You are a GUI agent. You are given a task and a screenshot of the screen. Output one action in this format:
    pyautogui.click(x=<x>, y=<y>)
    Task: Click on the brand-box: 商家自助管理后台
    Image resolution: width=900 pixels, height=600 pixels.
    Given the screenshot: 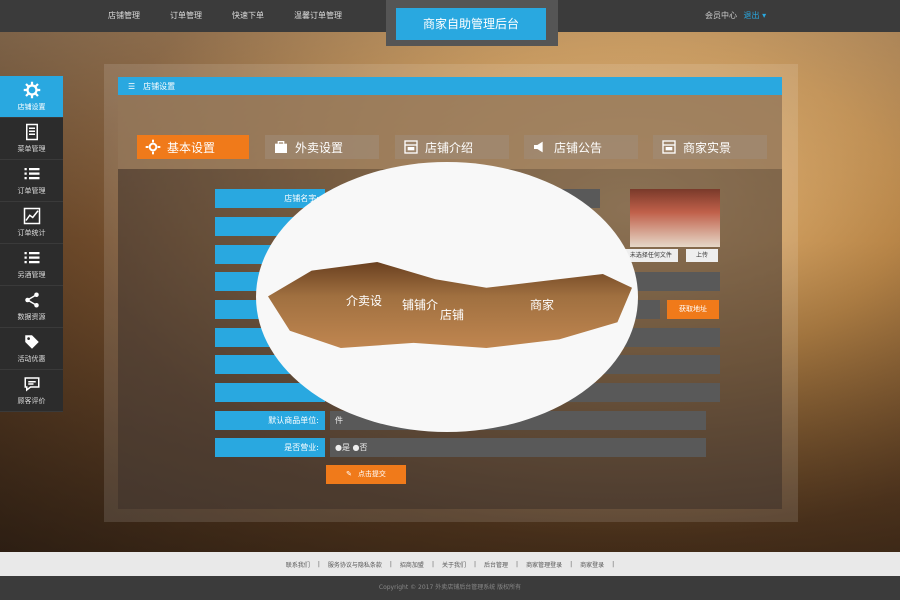 What is the action you would take?
    pyautogui.click(x=472, y=23)
    